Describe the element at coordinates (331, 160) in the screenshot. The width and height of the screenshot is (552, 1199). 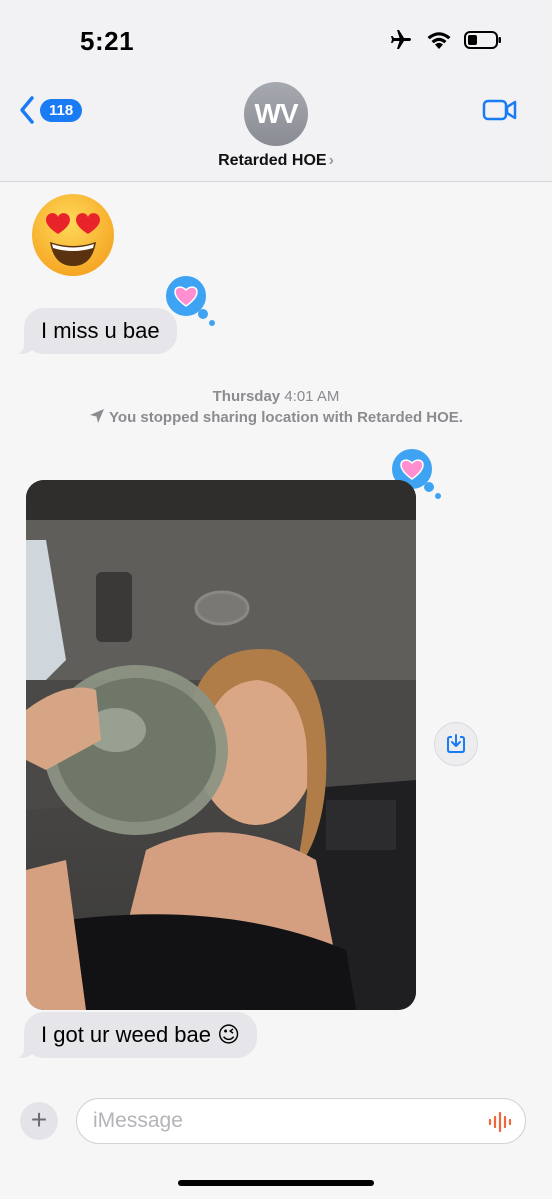
I see `chevron-right-icon: ›` at that location.